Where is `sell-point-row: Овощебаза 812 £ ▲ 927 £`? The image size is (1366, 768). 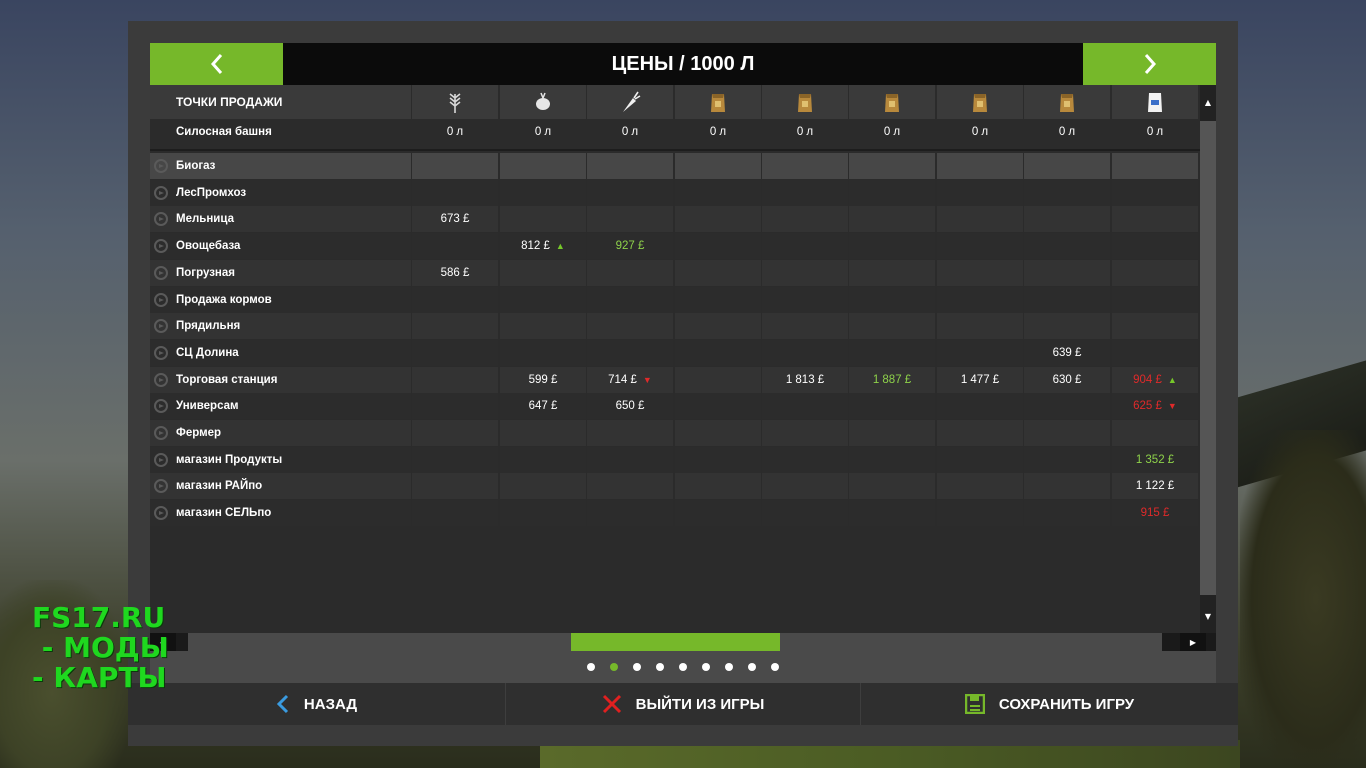
sell-point-row: Овощебаза 812 £ ▲ 927 £ is located at coordinates (675, 246).